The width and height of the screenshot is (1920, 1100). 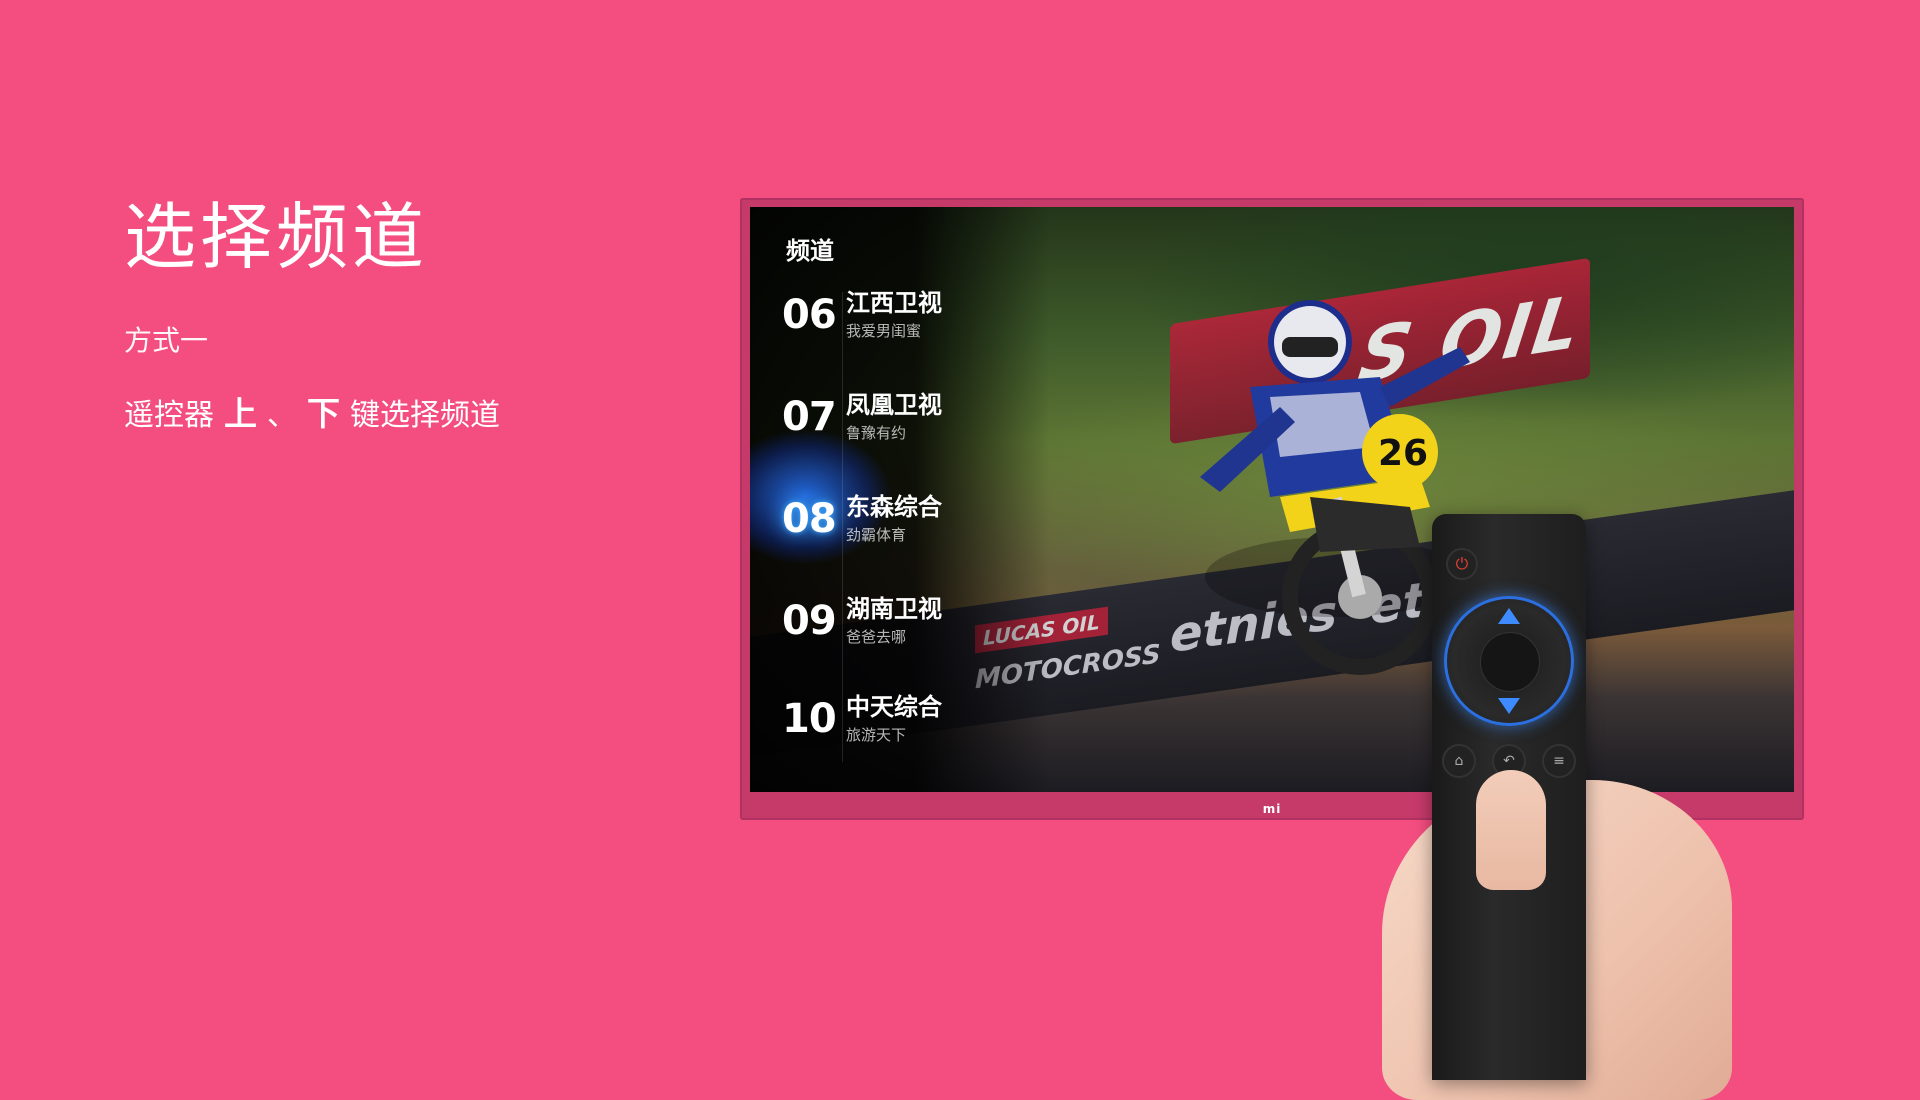 What do you see at coordinates (1272, 809) in the screenshot?
I see `mi-logo: mi` at bounding box center [1272, 809].